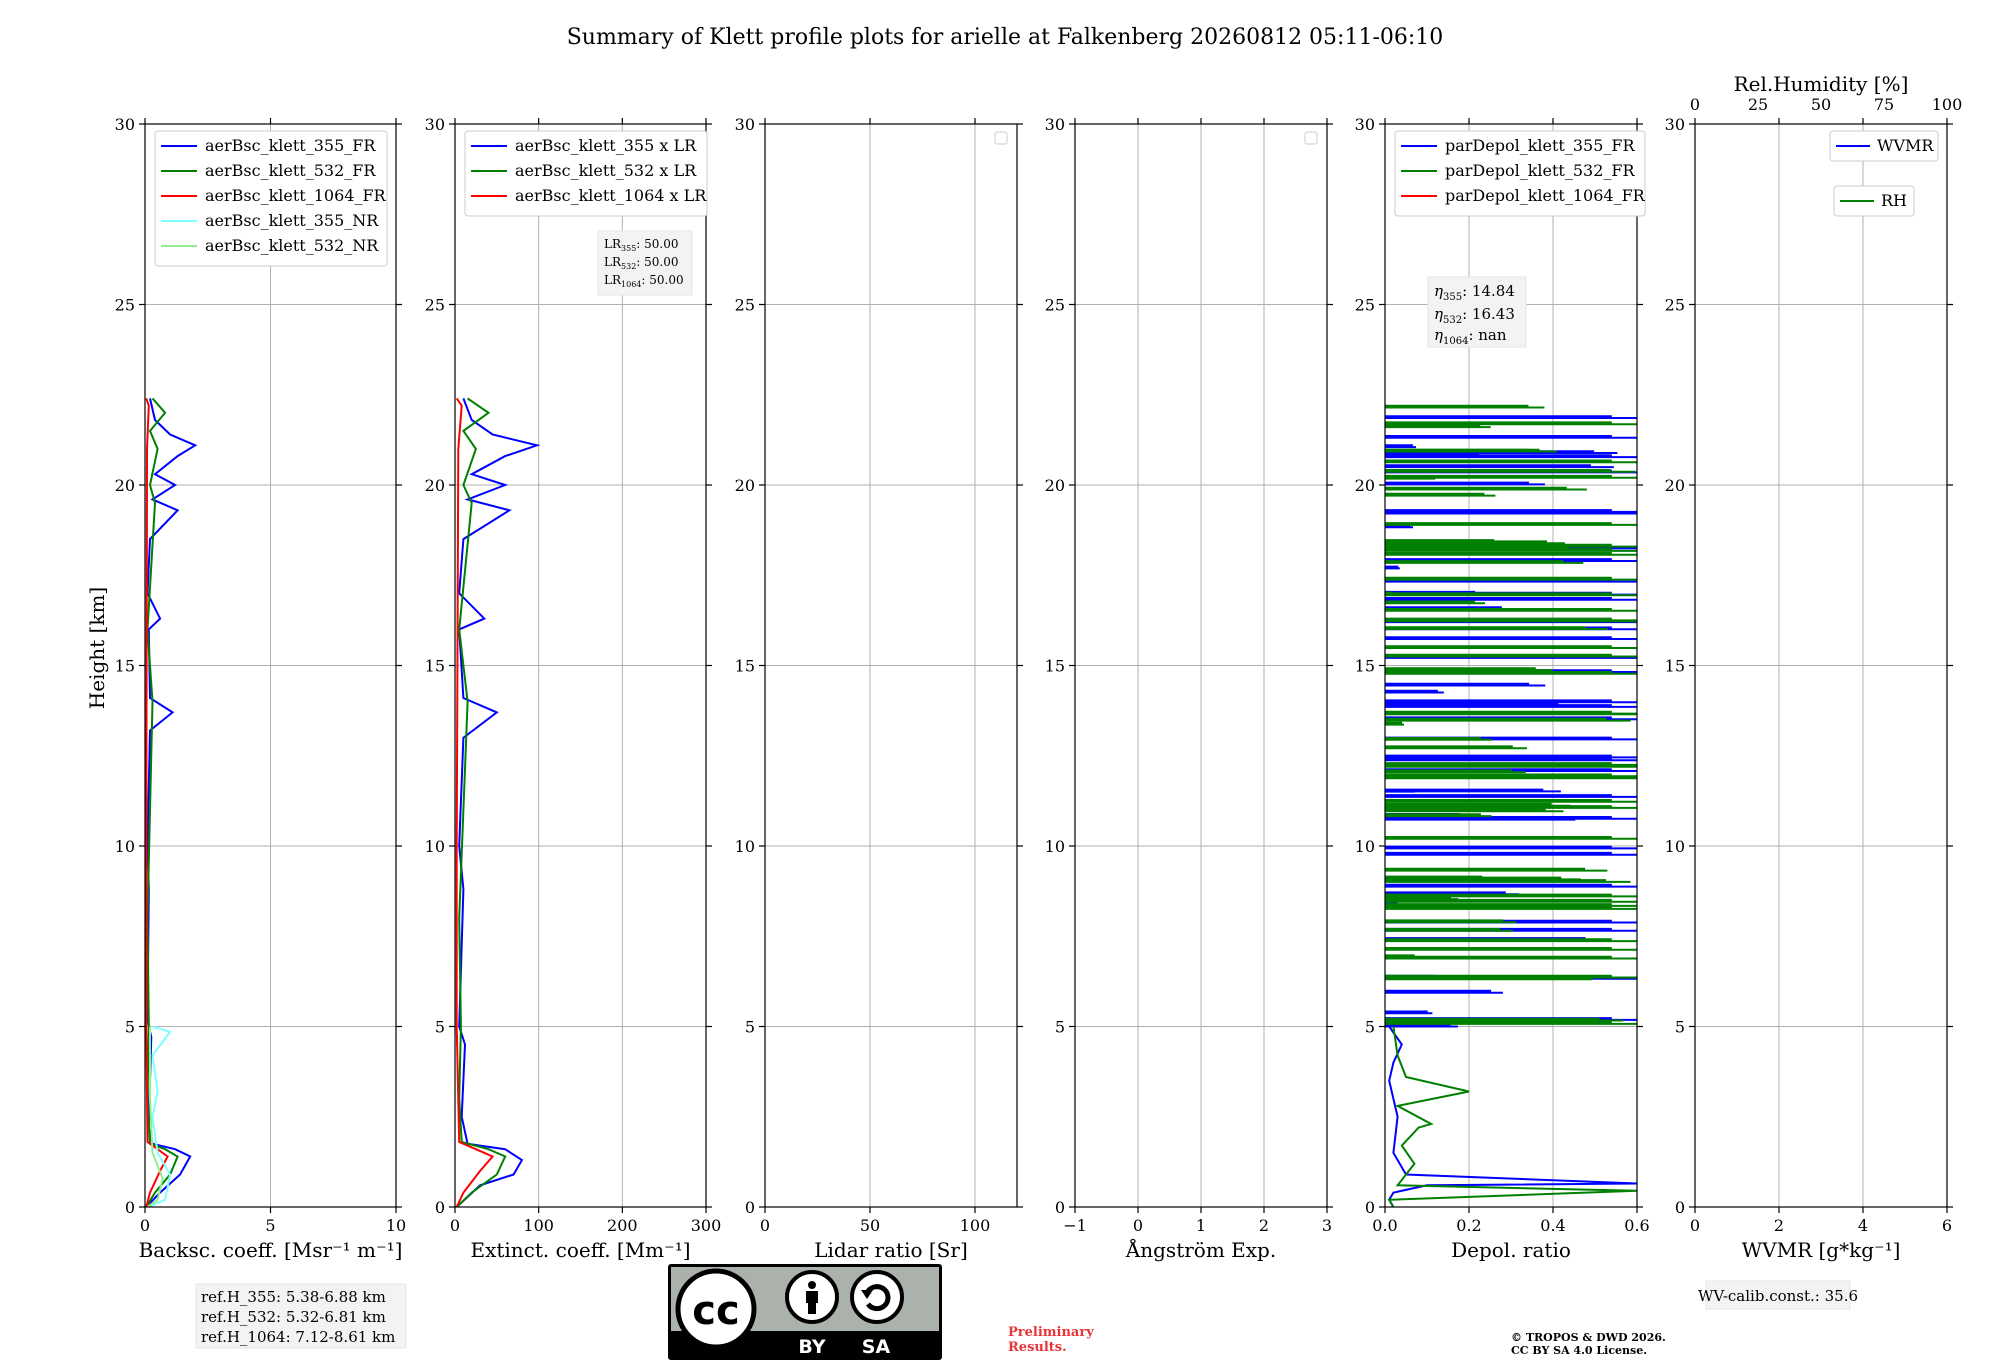  I want to click on depol-eta-info-box: η355: 14.84 η532: 16.43 η1064: nan, so click(1477, 312).